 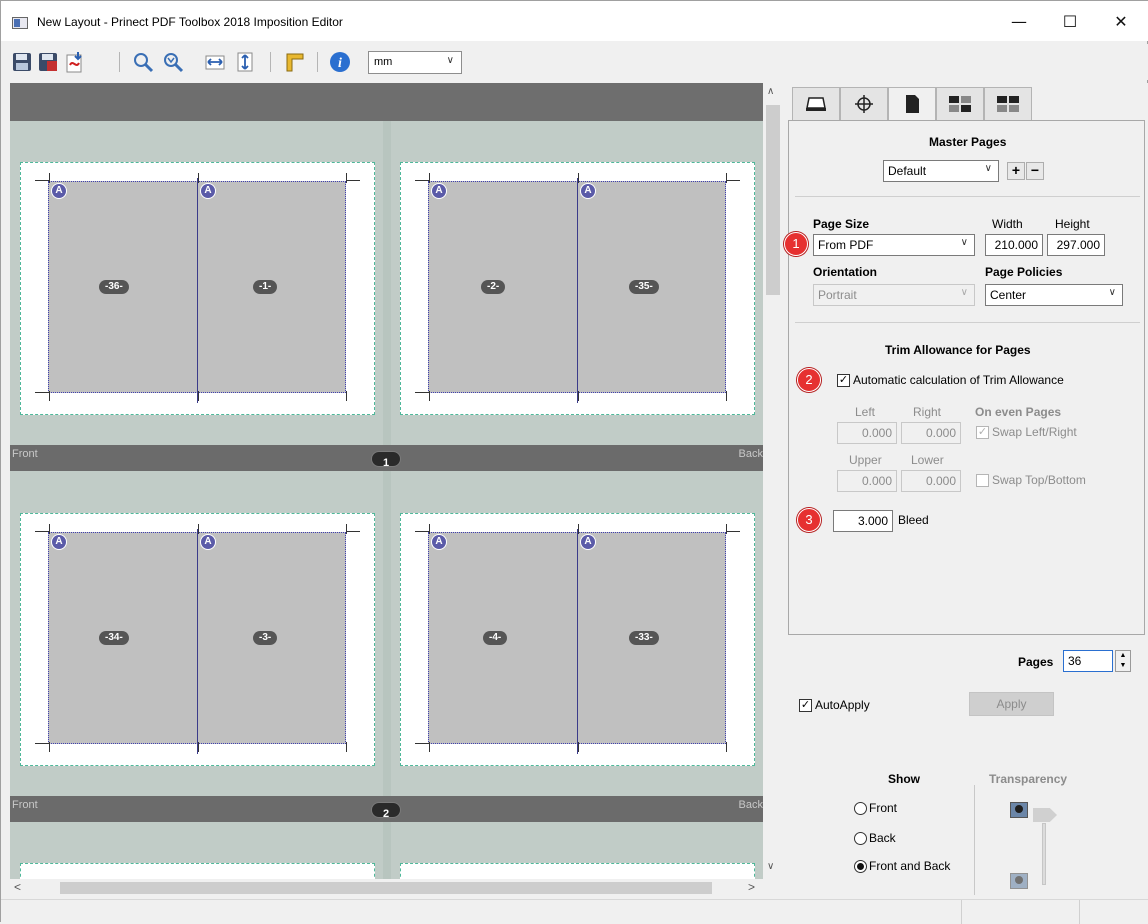 I want to click on add-master-page-button: +, so click(x=1016, y=171).